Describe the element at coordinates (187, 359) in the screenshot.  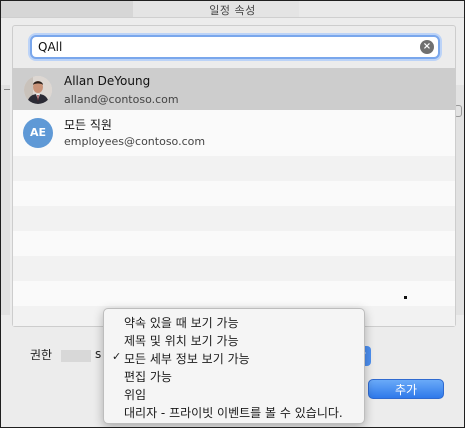
I see `menu-item-label: 모든 세부 정보 보기 가능` at that location.